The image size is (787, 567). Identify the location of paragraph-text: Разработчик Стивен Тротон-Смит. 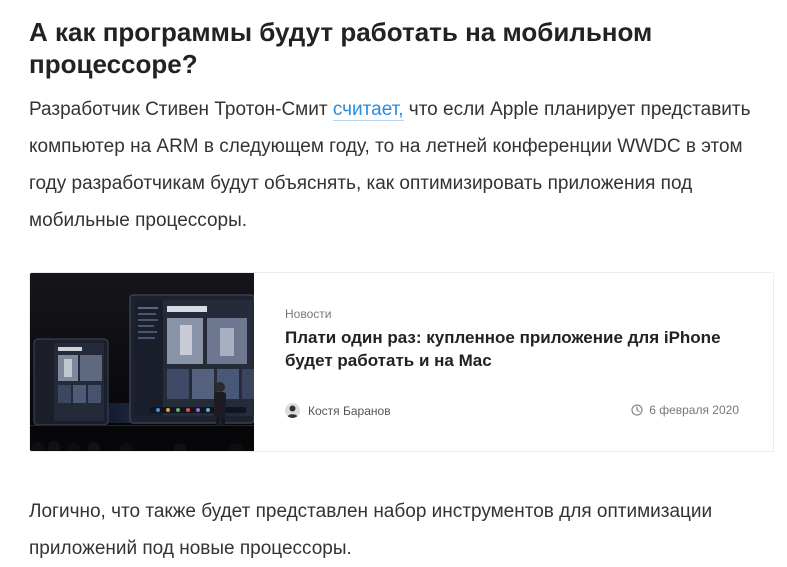
(181, 109).